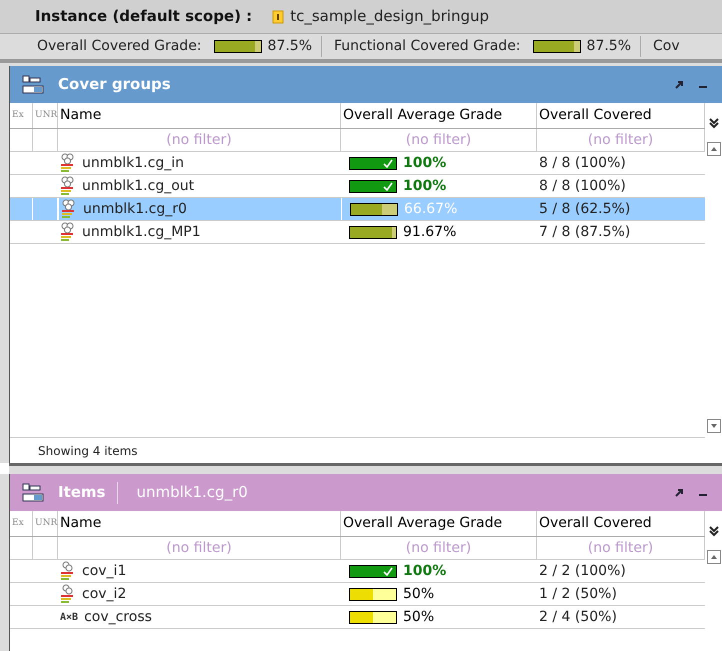  What do you see at coordinates (357, 186) in the screenshot?
I see `table-row: unmblk1.cg_out 100% 8 / 8 (100%)` at bounding box center [357, 186].